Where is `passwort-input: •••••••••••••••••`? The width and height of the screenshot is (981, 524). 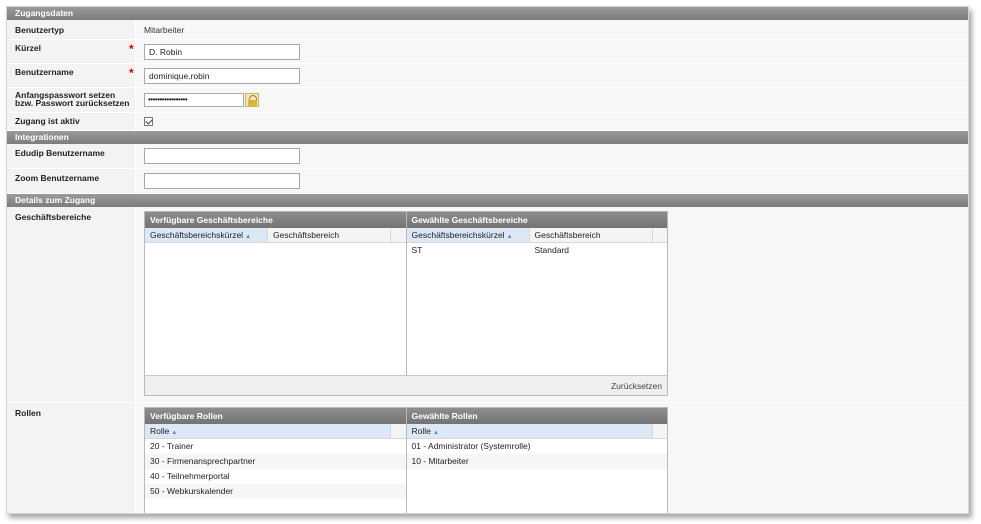
passwort-input: ••••••••••••••••• is located at coordinates (194, 100).